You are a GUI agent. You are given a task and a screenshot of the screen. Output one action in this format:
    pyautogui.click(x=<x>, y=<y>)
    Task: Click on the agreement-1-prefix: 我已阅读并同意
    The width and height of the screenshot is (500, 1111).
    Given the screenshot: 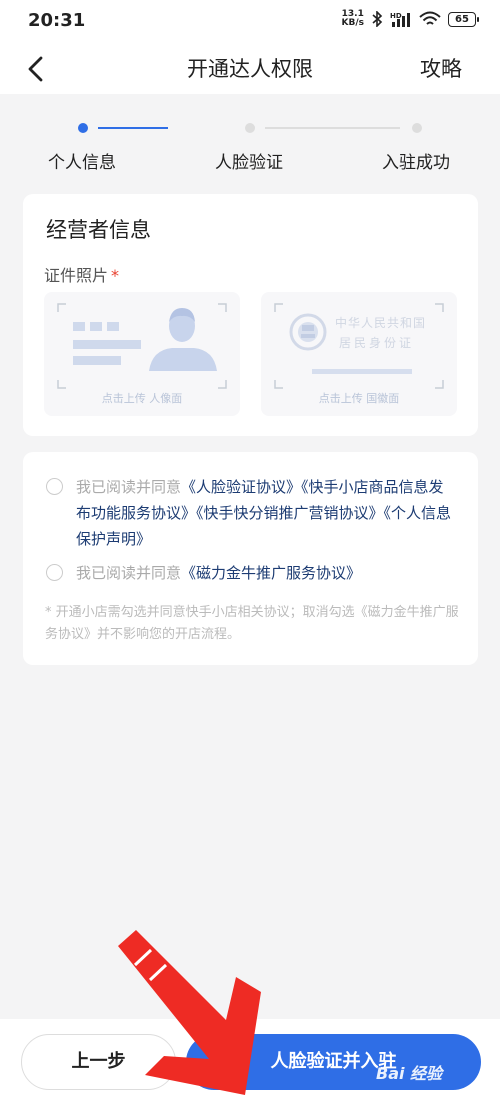 What is the action you would take?
    pyautogui.click(x=129, y=487)
    